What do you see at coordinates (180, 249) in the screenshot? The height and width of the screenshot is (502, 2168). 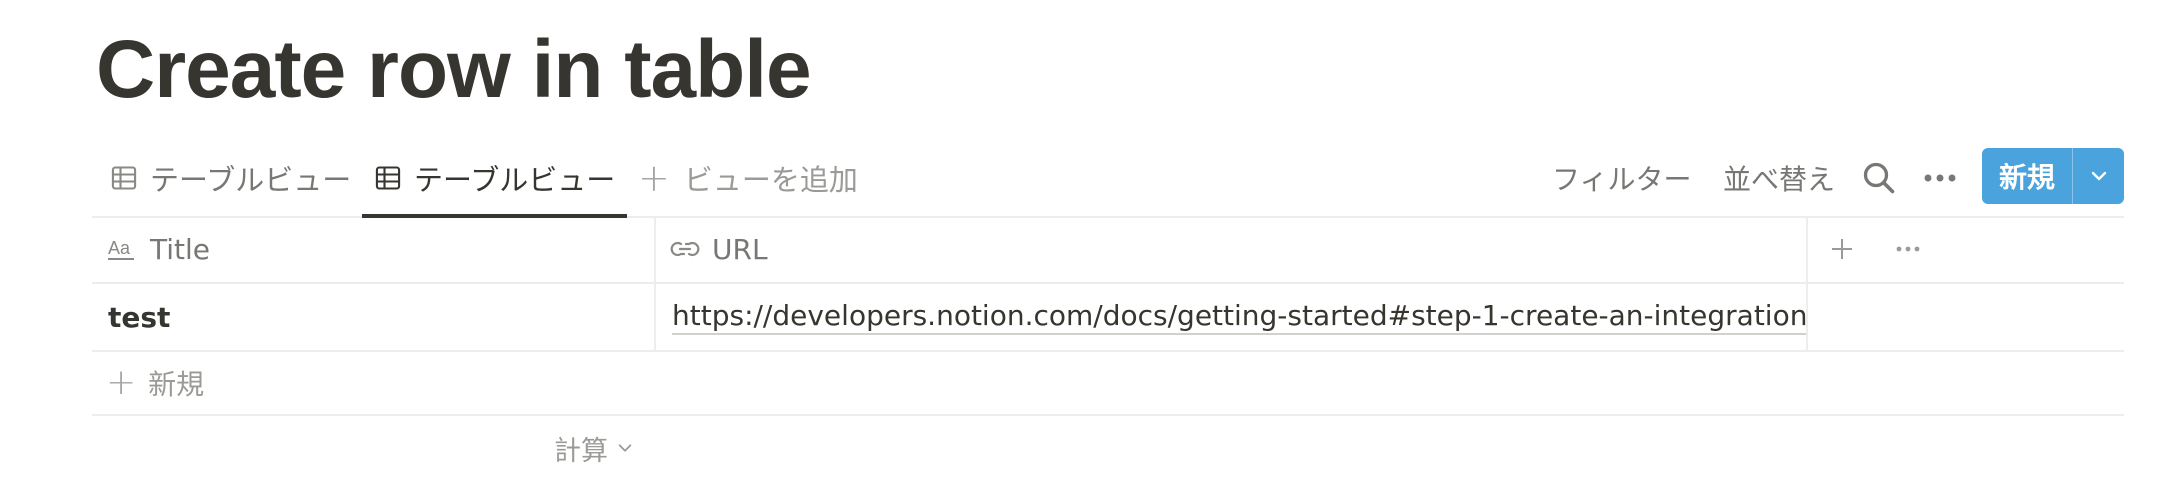 I see `column-label: Title` at bounding box center [180, 249].